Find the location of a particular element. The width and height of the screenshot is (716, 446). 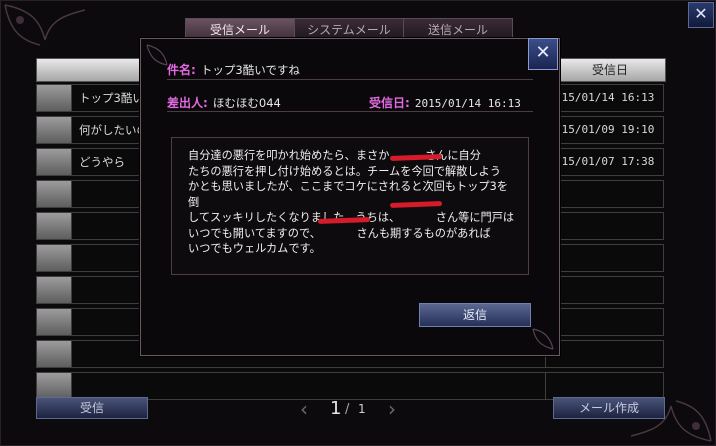

table-row is located at coordinates (350, 386).